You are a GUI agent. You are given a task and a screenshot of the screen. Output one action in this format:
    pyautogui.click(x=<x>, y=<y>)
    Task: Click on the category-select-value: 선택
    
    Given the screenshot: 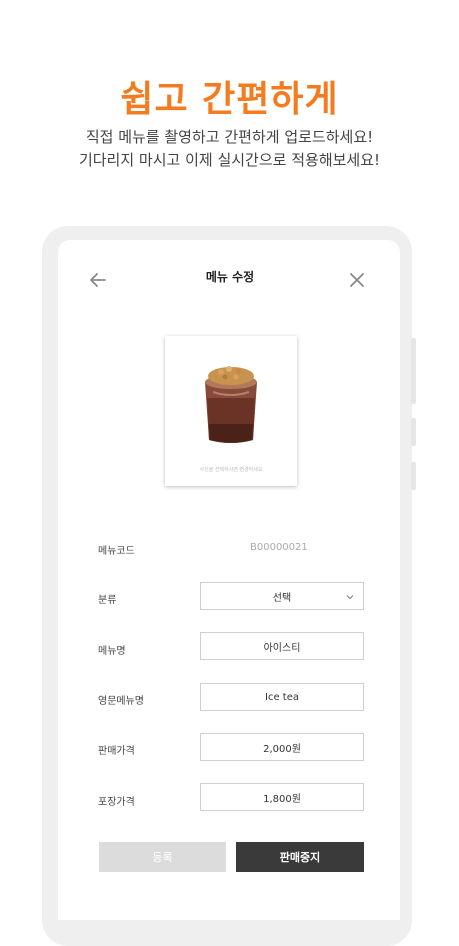 What is the action you would take?
    pyautogui.click(x=282, y=598)
    